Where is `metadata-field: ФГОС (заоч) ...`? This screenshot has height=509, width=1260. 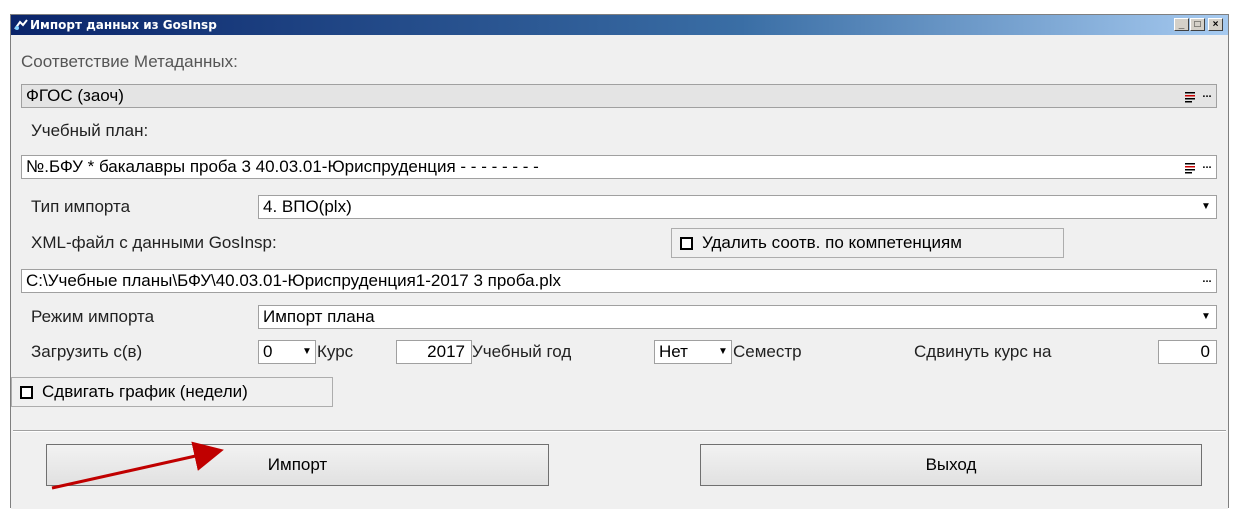 metadata-field: ФГОС (заоч) ... is located at coordinates (619, 96).